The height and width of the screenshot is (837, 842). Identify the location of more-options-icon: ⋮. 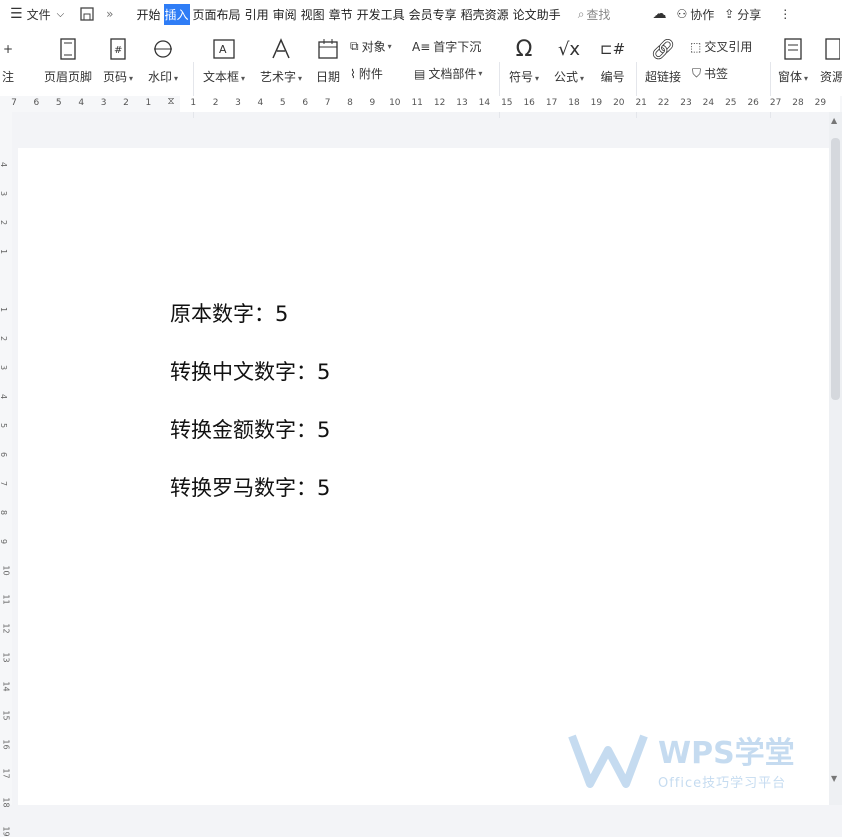
(785, 14).